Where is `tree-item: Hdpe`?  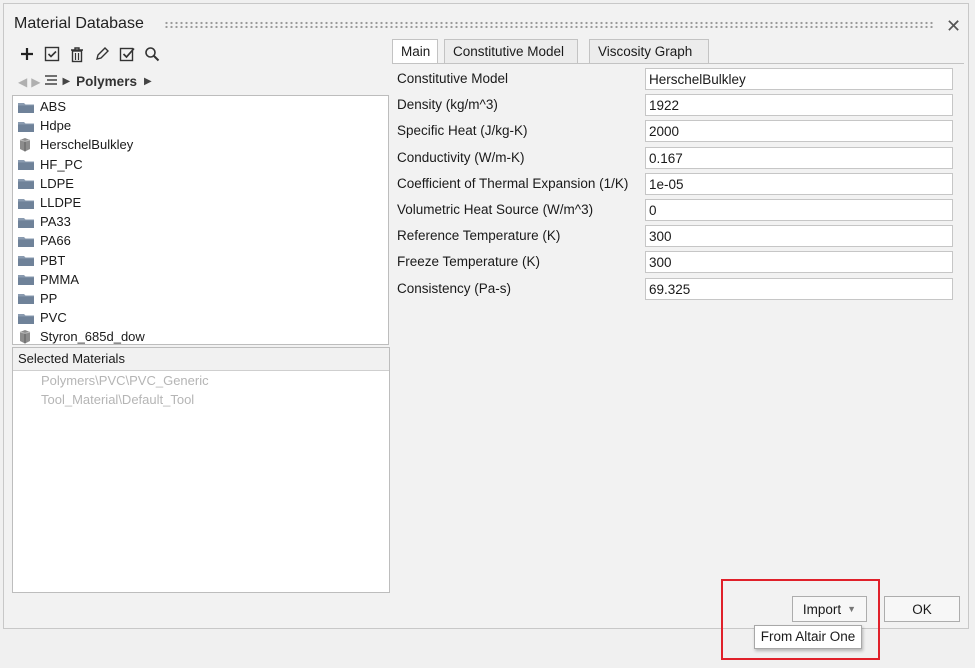
tree-item: Hdpe is located at coordinates (200, 125).